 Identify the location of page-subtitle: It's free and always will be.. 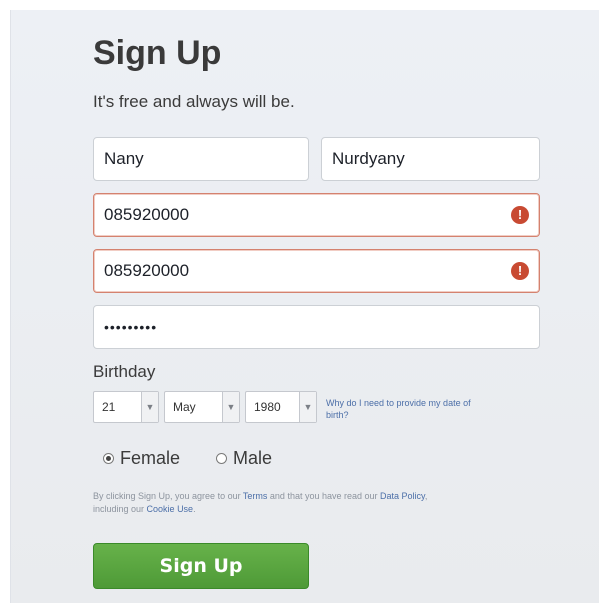
(194, 101).